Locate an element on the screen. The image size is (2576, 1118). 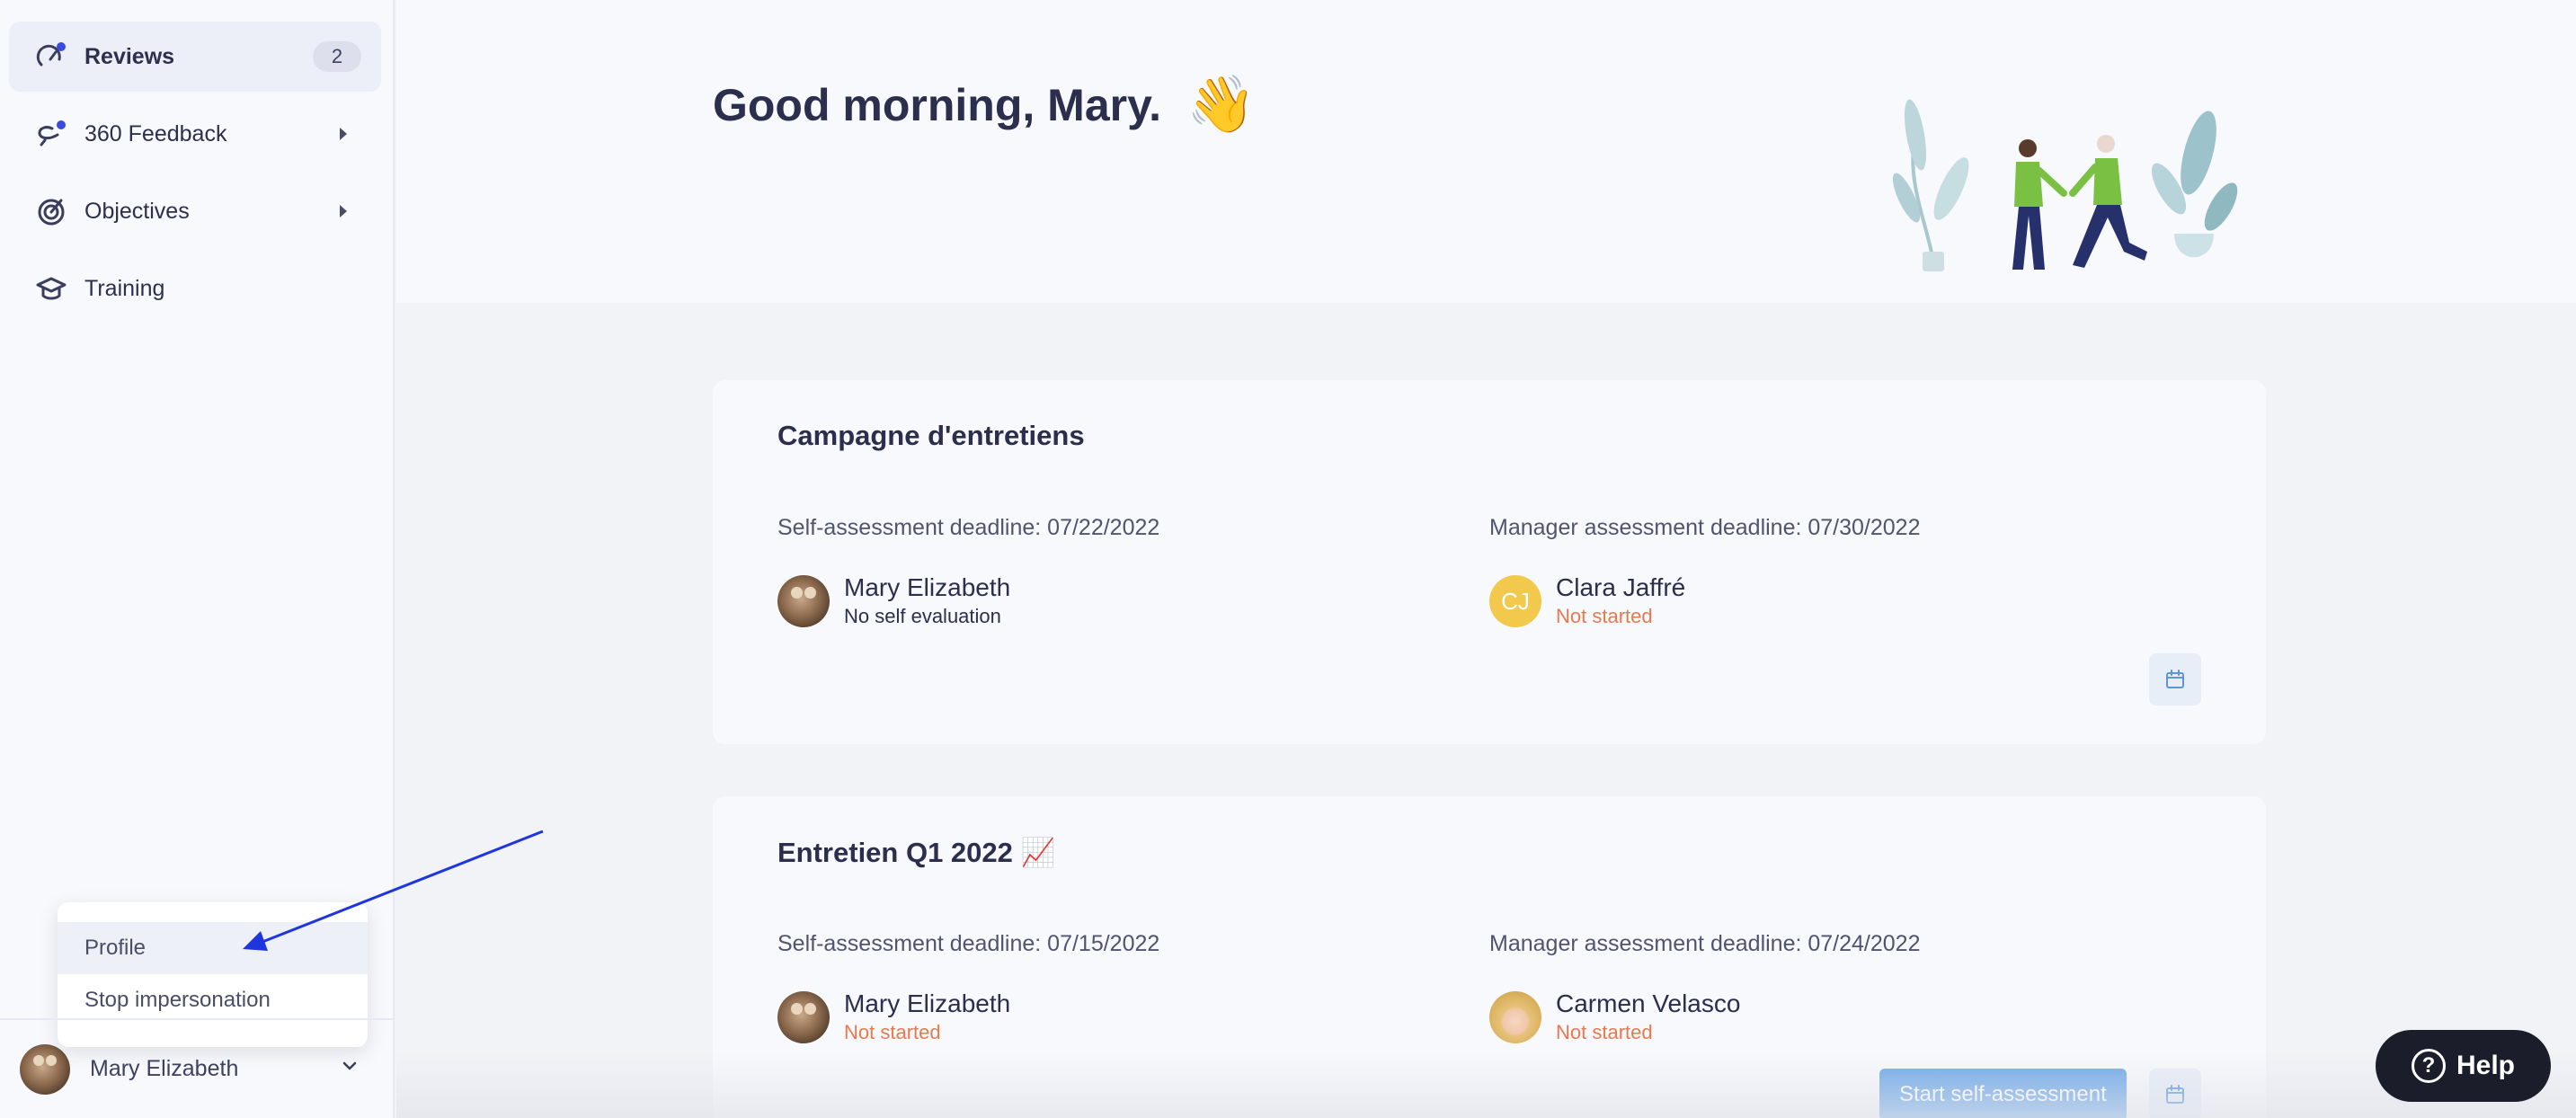
target-icon is located at coordinates (51, 212).